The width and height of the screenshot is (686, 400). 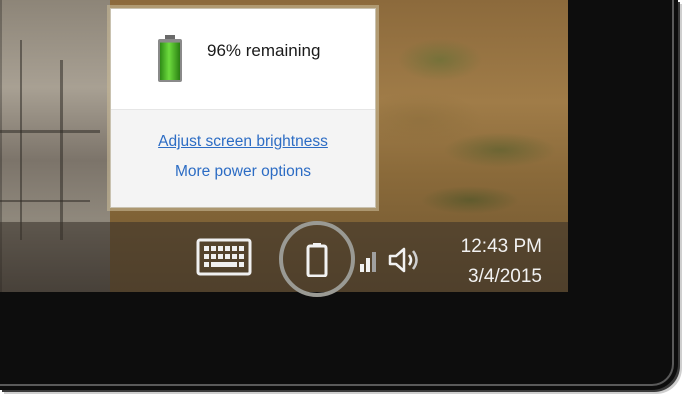 I want to click on battery-full-icon, so click(x=170, y=58).